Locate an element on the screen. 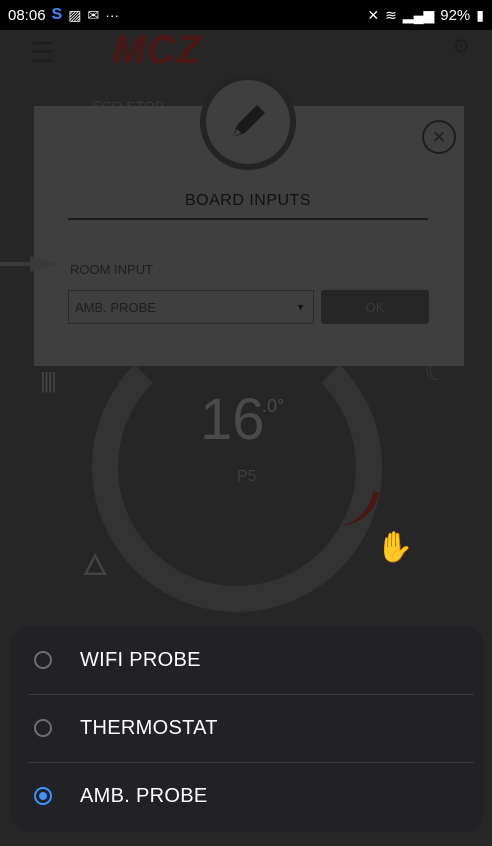  option-thermostat: THERMOSTAT is located at coordinates (247, 728).